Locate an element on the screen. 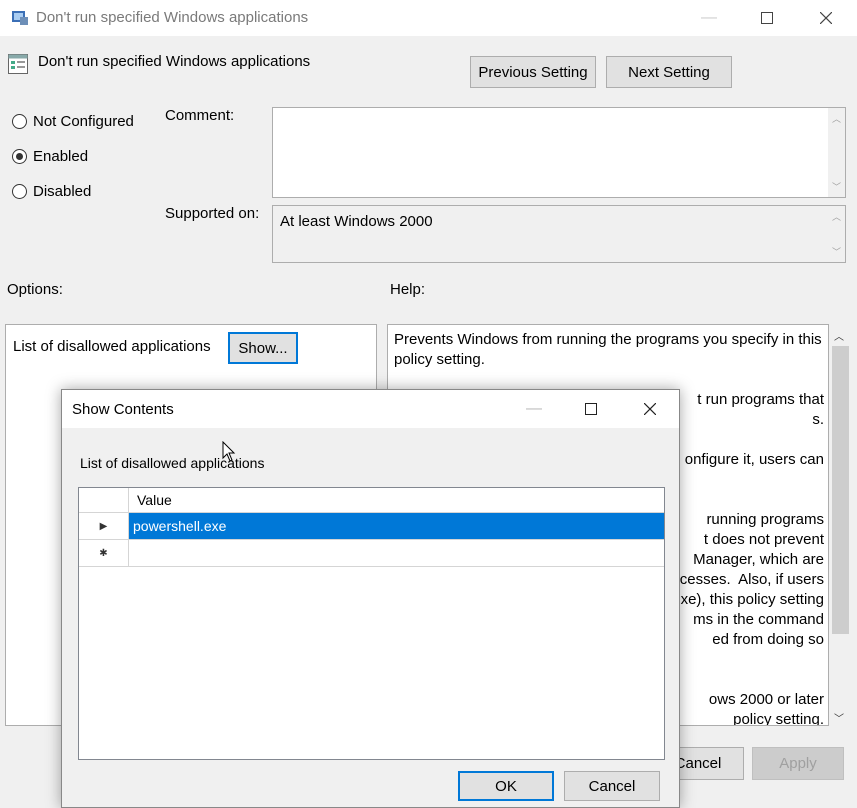 The width and height of the screenshot is (857, 808). dialog-cancel-button: Cancel is located at coordinates (612, 786).